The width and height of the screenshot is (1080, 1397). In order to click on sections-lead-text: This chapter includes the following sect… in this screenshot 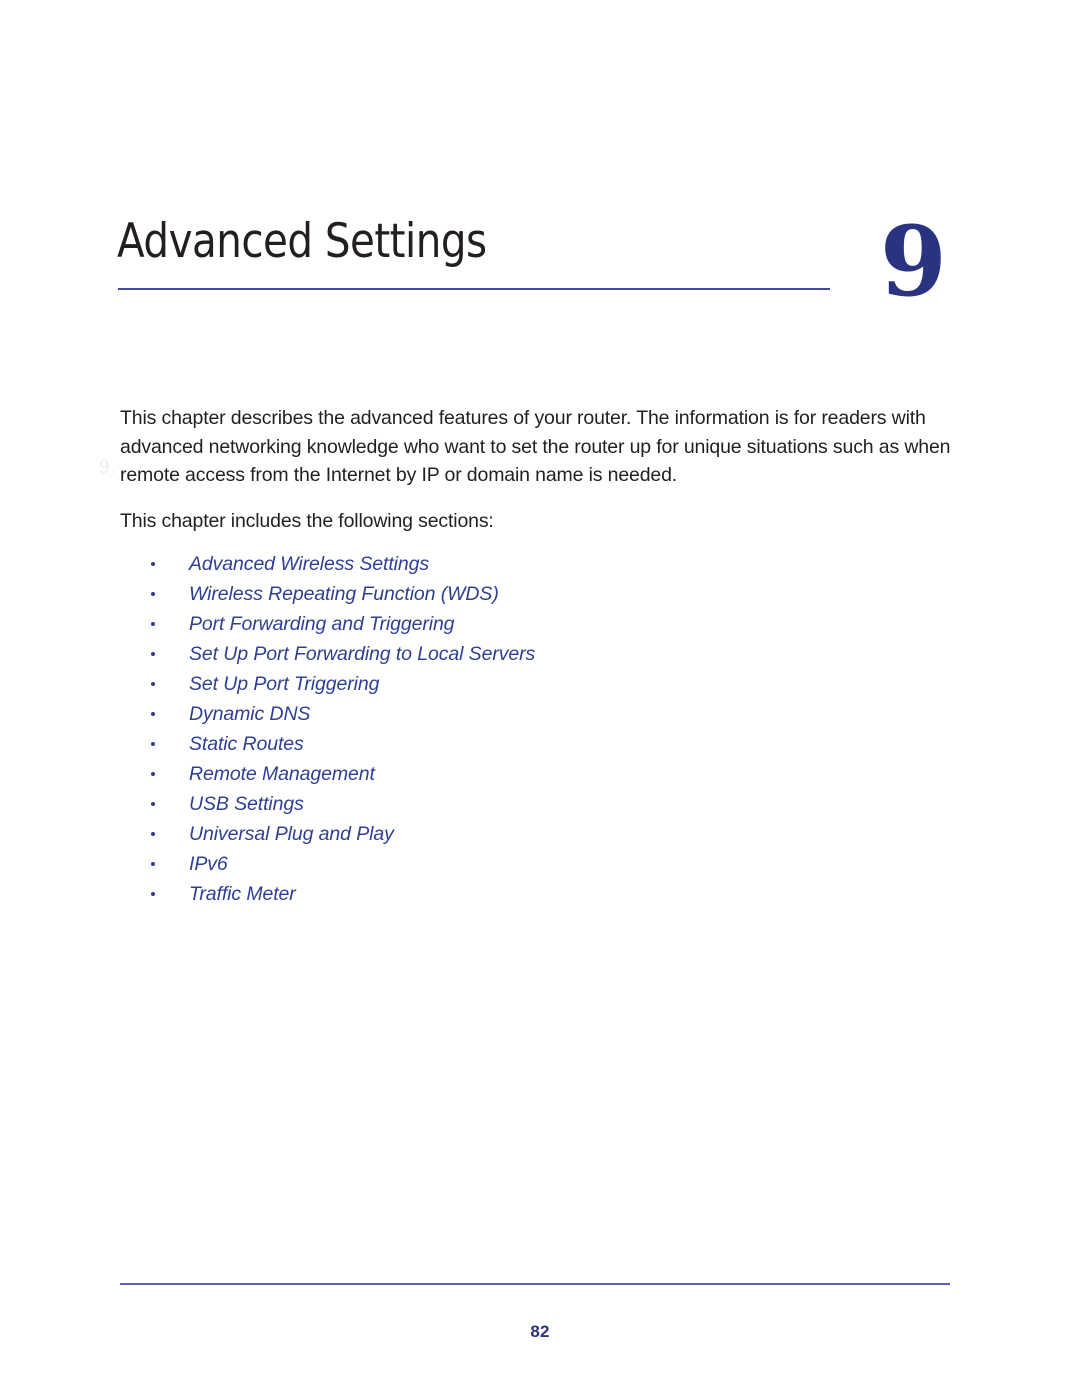, I will do `click(307, 520)`.